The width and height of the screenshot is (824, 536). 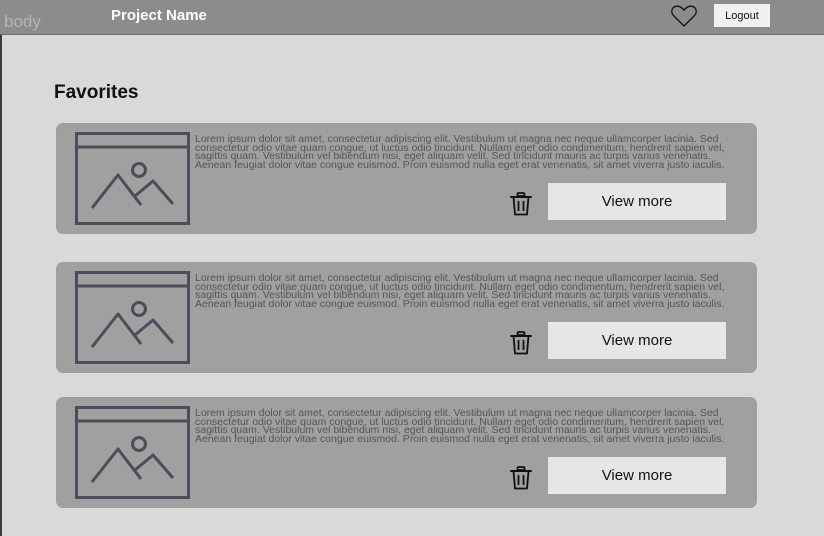 What do you see at coordinates (742, 15) in the screenshot?
I see `logout-button: Logout` at bounding box center [742, 15].